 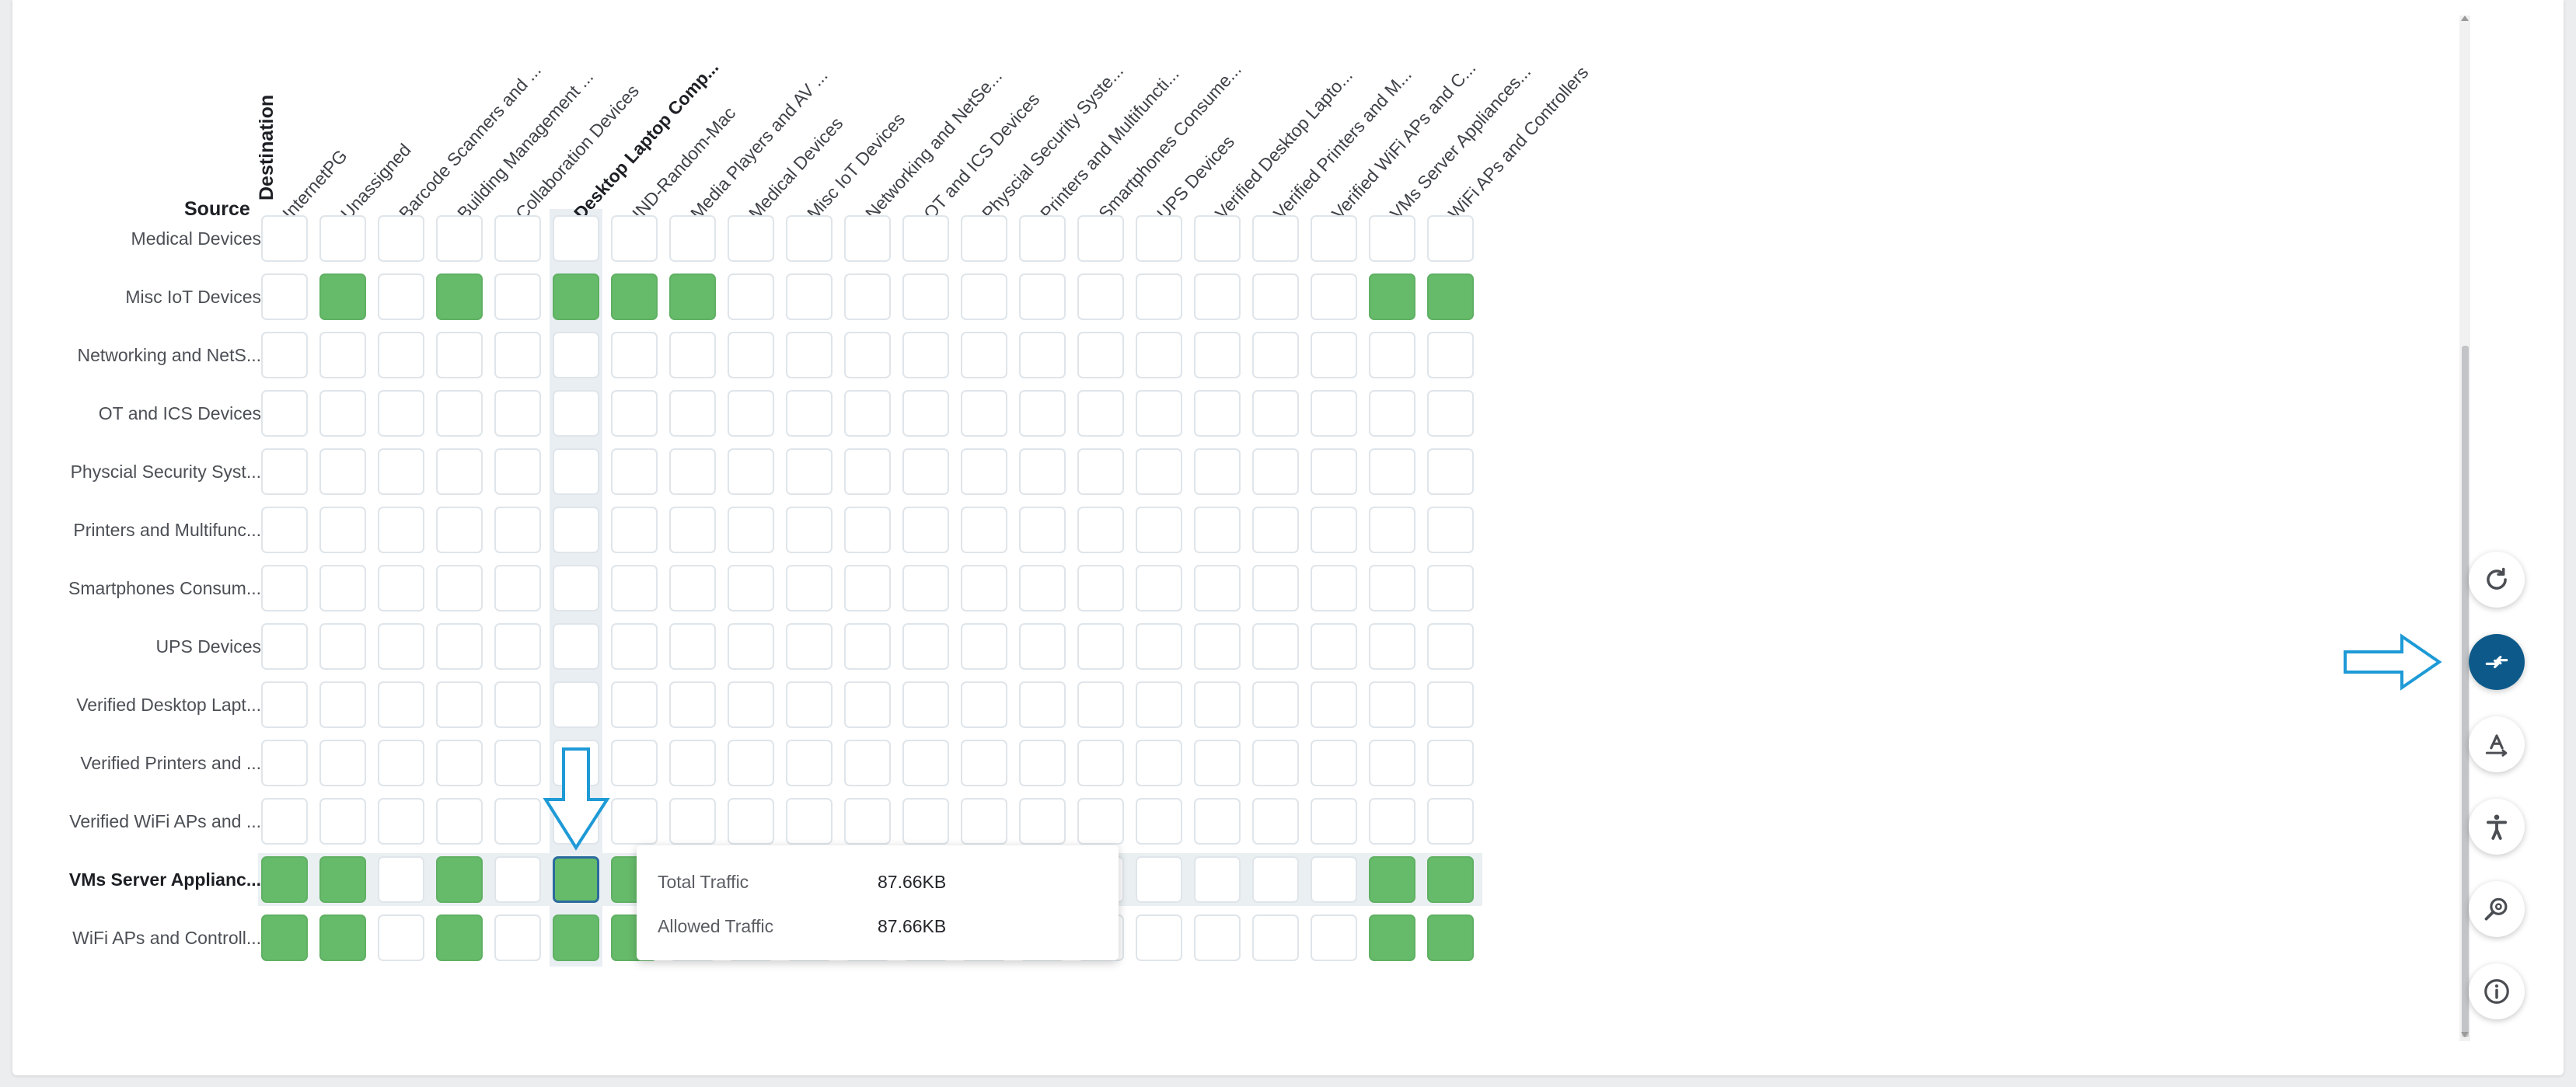 I want to click on scroll-down-icon, so click(x=2465, y=1034).